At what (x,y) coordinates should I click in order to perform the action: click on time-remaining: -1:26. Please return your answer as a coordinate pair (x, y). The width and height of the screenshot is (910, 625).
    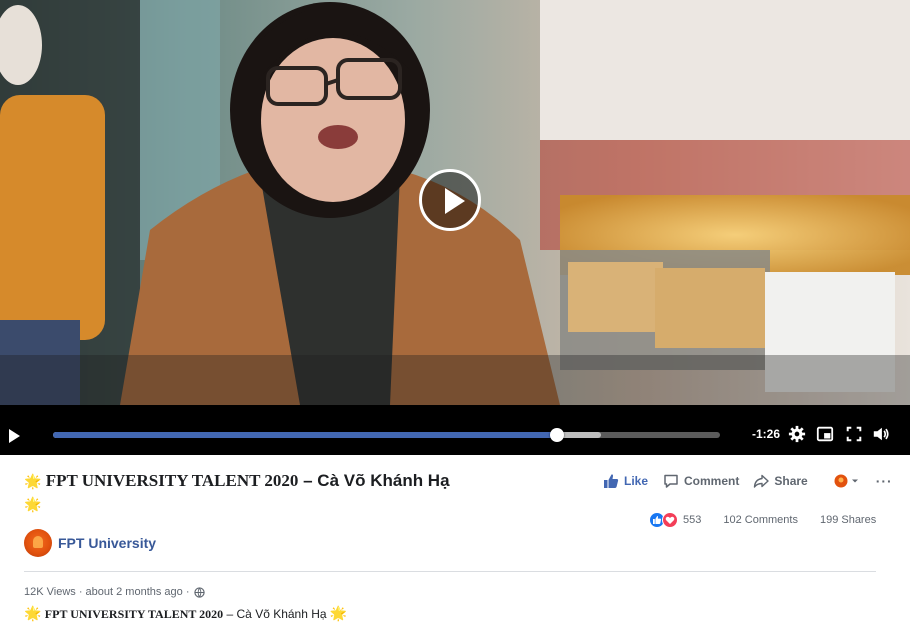
    Looking at the image, I should click on (766, 434).